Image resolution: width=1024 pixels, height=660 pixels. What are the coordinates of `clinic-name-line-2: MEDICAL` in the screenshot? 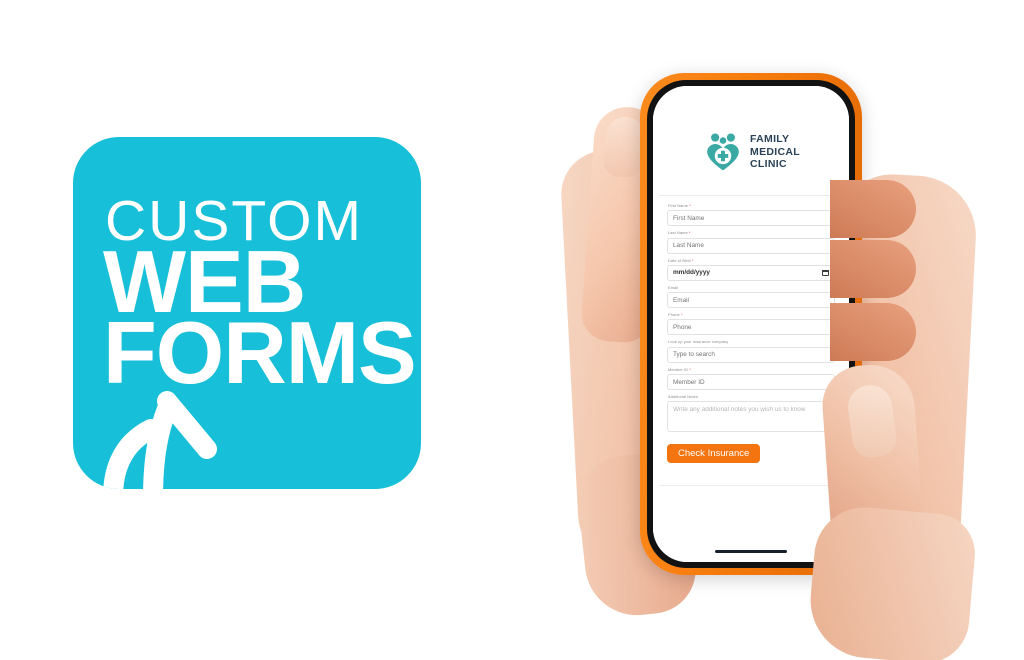 It's located at (775, 151).